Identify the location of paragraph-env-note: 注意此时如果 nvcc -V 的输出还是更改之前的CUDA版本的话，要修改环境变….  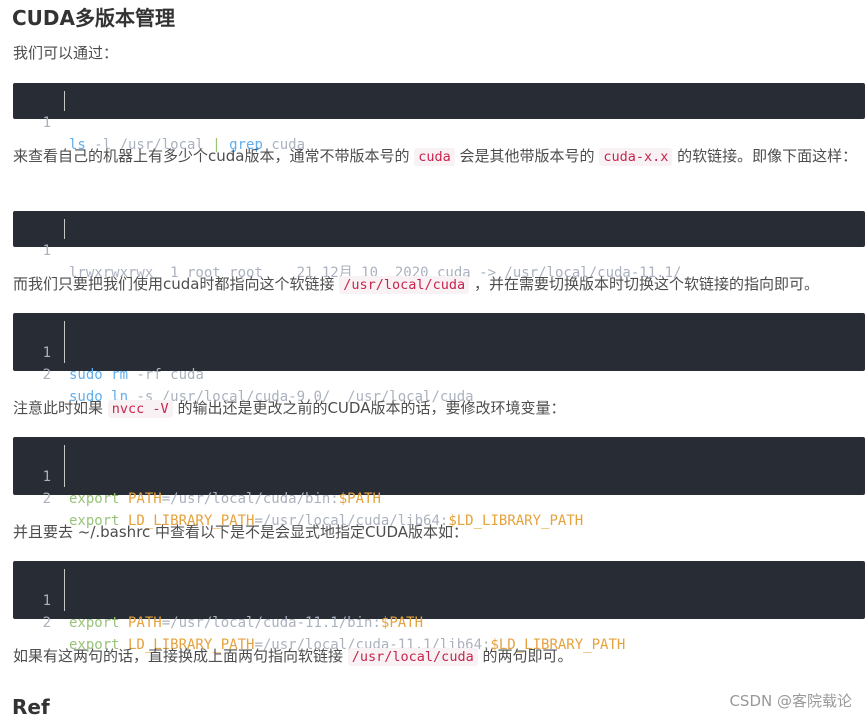
(289, 408).